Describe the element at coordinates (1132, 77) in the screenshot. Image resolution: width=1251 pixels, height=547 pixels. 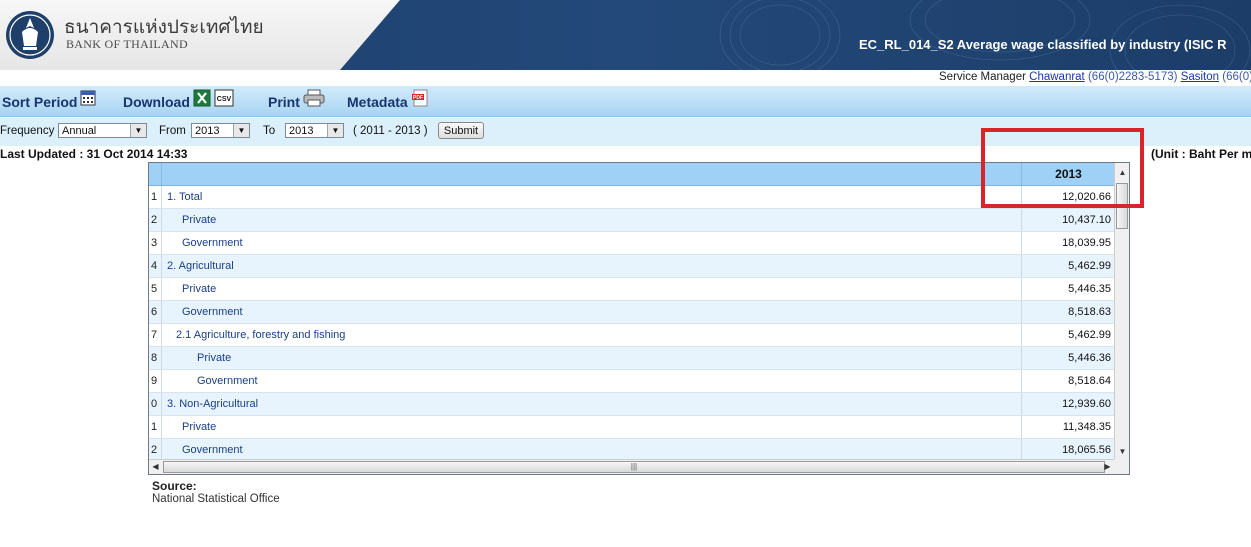
I see `contact-phone-1: (66(0)2283-5173)` at that location.